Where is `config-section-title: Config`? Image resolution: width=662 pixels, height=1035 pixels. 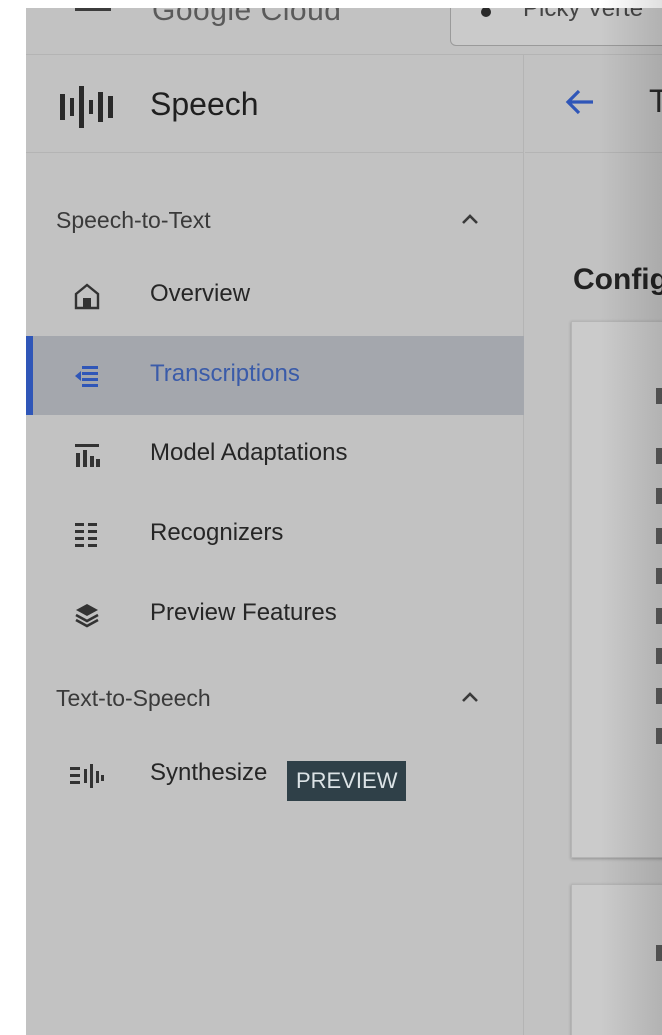 config-section-title: Config is located at coordinates (617, 279).